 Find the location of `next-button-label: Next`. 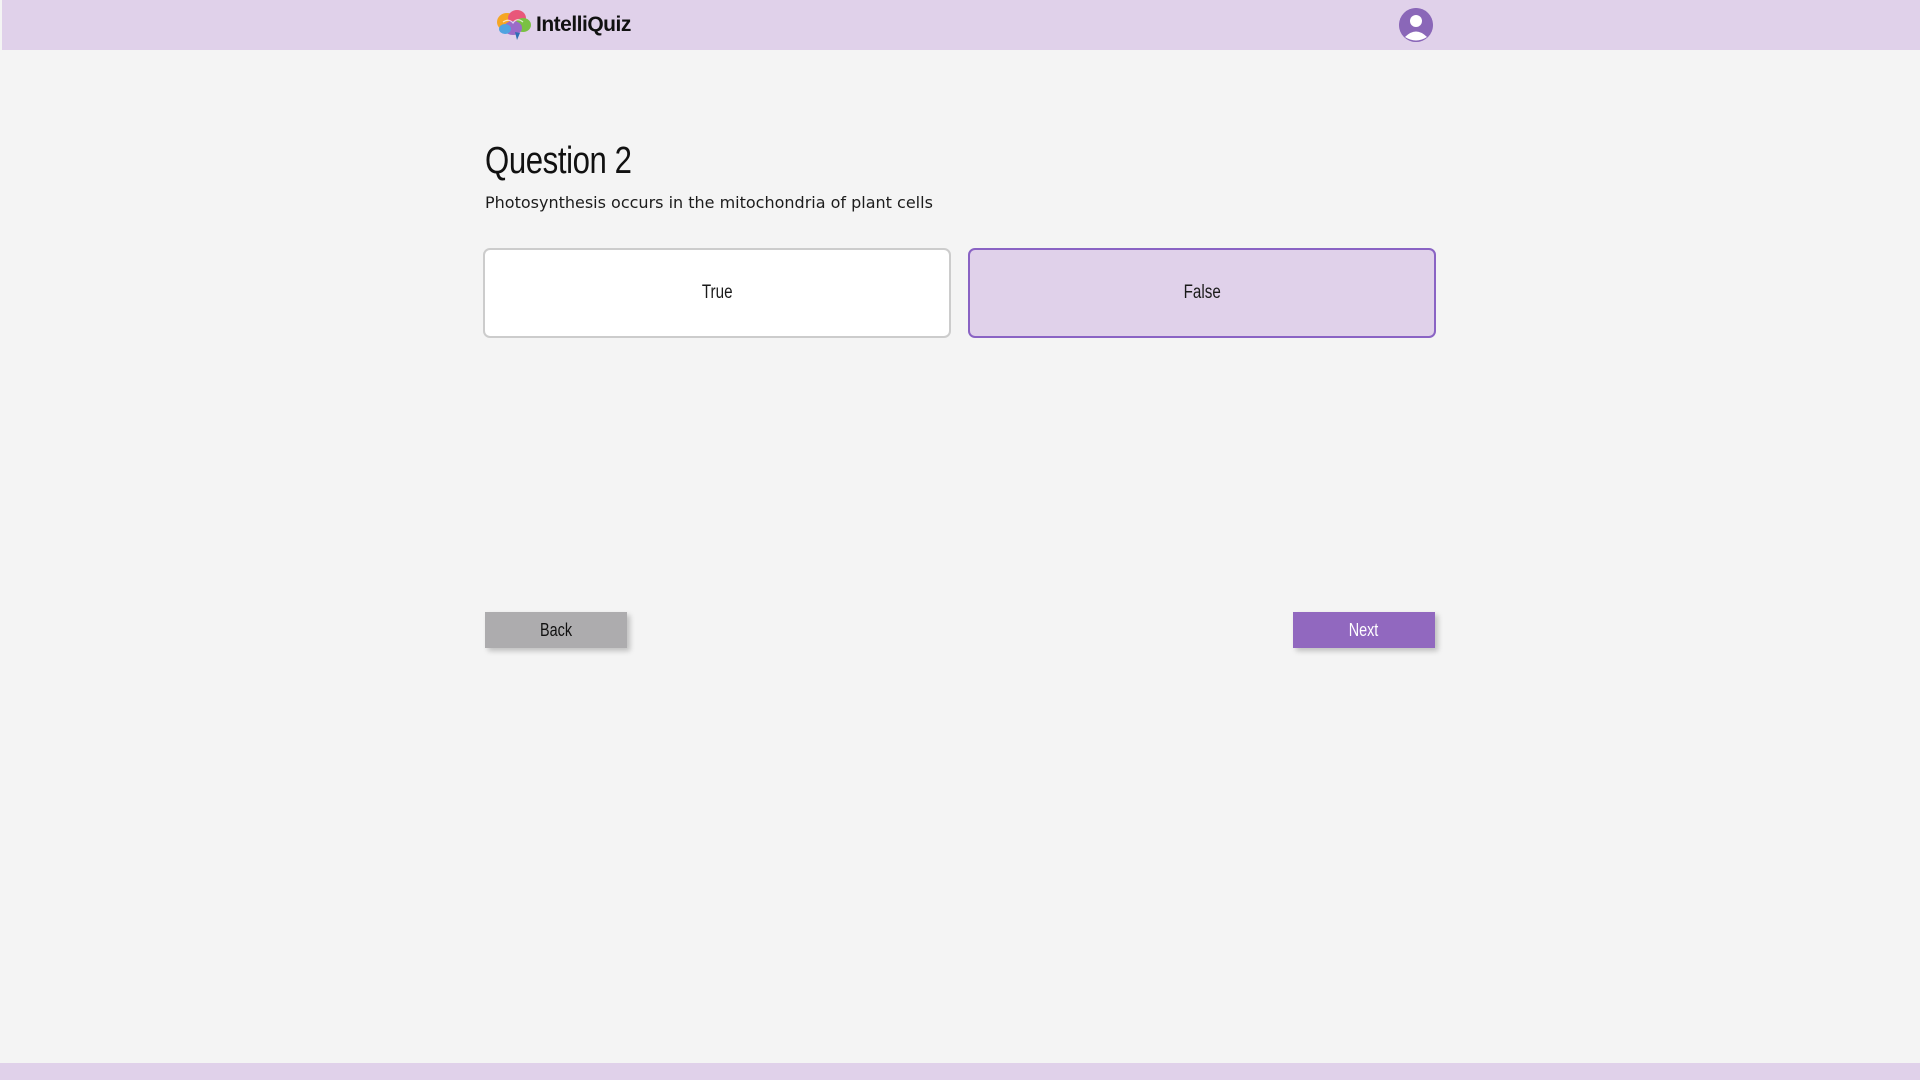

next-button-label: Next is located at coordinates (1364, 629).